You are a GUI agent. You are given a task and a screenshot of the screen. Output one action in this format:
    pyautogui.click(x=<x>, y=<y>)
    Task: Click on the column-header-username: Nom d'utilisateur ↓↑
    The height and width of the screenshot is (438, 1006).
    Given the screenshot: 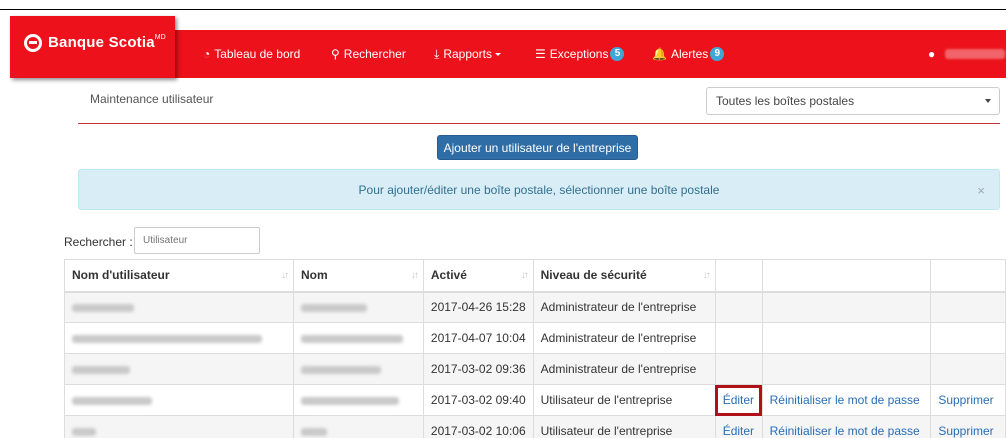 What is the action you would take?
    pyautogui.click(x=179, y=276)
    